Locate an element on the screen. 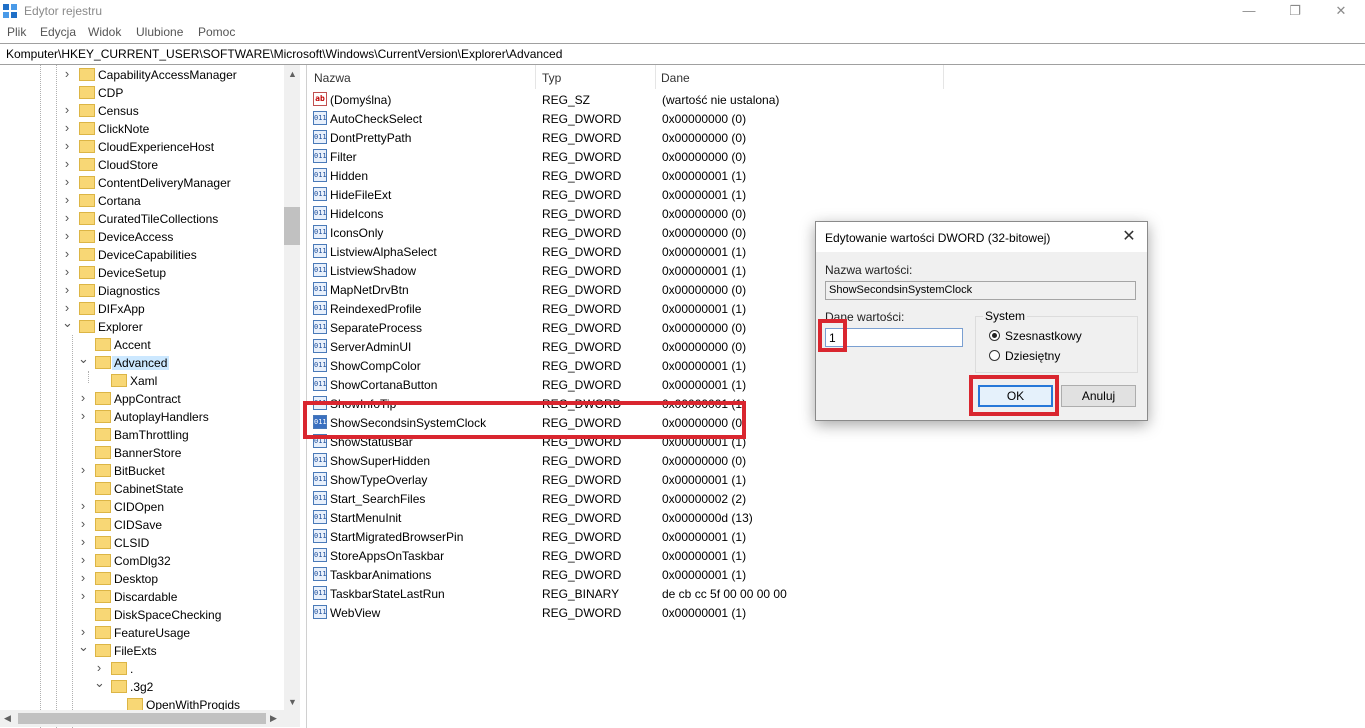  tree-item: ⌄ Advanced is located at coordinates (142, 361).